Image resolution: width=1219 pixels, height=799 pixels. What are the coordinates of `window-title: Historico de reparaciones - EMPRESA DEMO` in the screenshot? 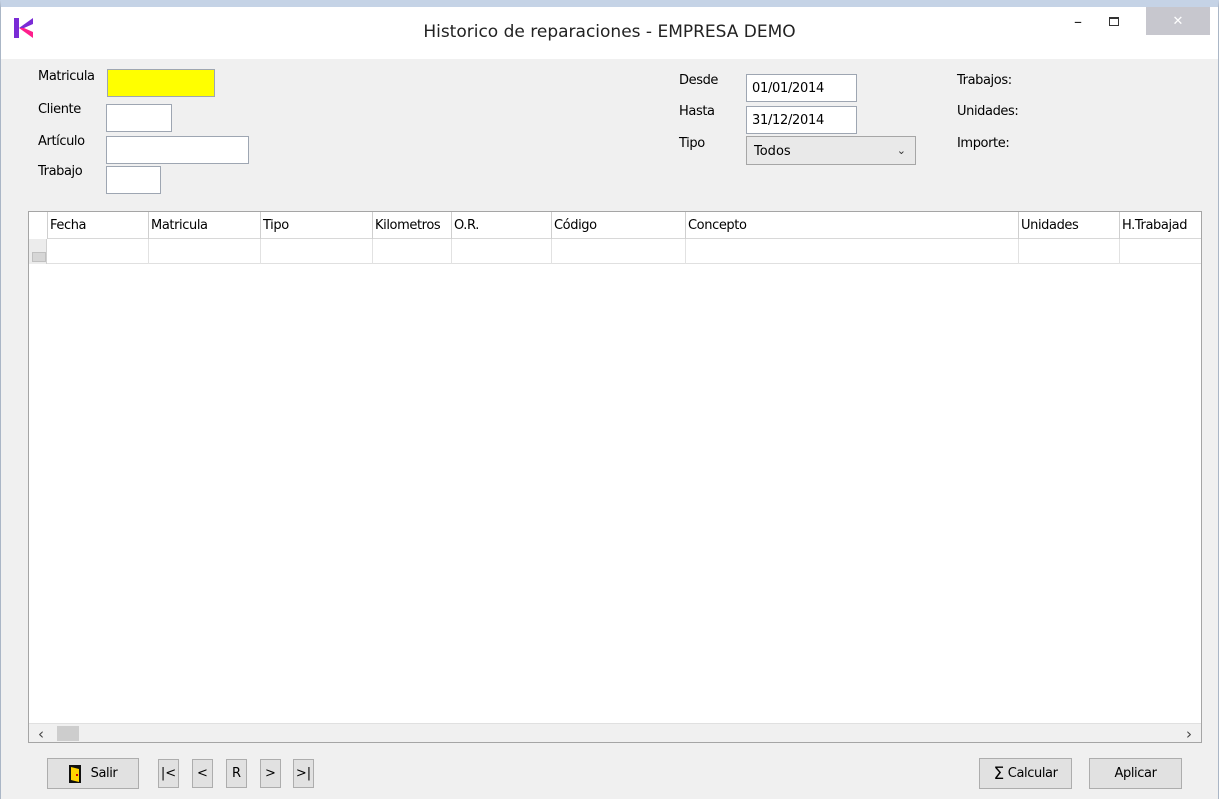 It's located at (609, 32).